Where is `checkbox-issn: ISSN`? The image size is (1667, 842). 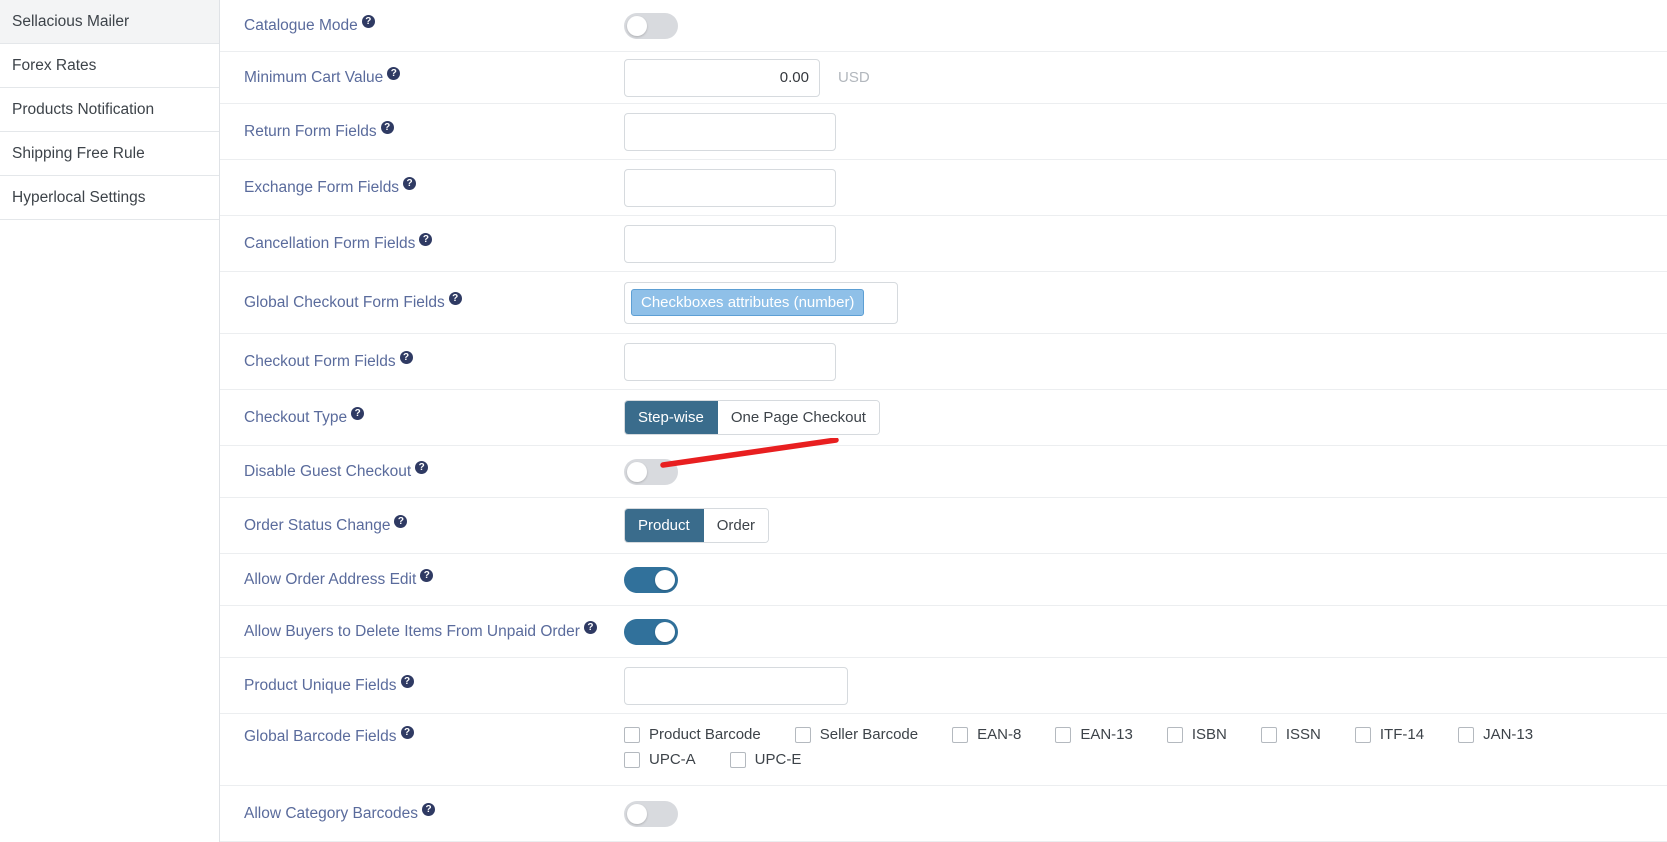 checkbox-issn: ISSN is located at coordinates (1290, 734).